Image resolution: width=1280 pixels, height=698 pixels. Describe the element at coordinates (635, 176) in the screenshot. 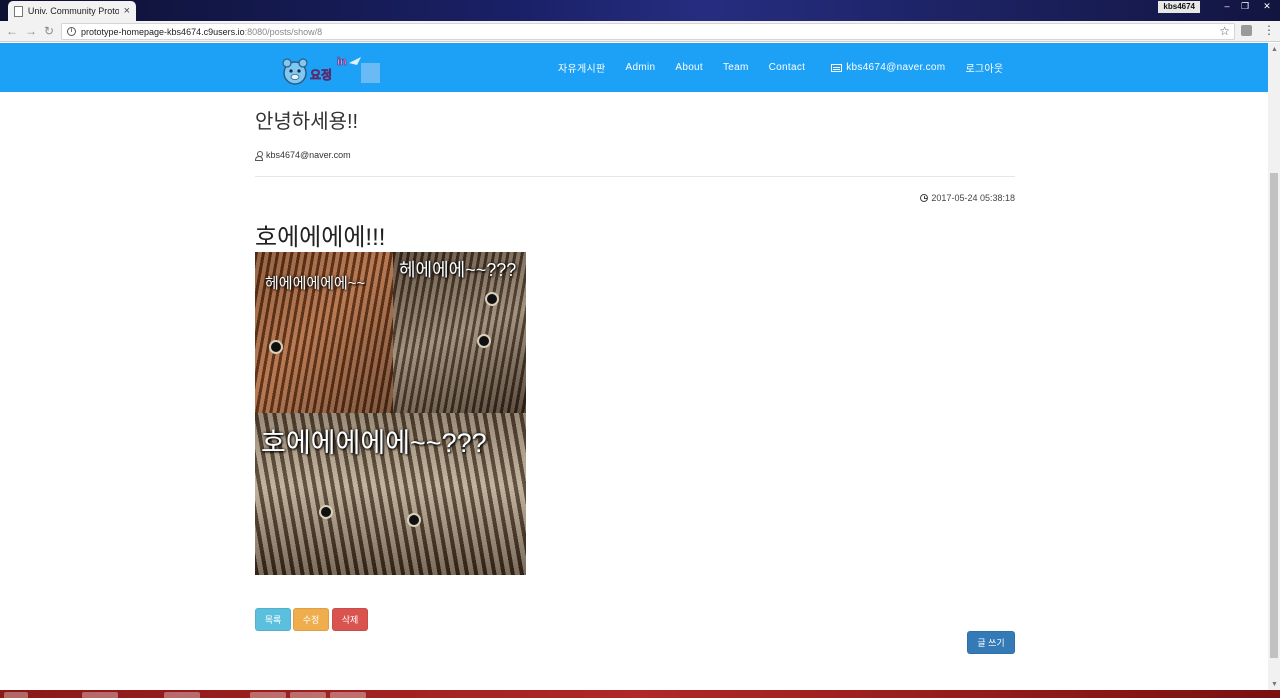

I see `divider` at that location.